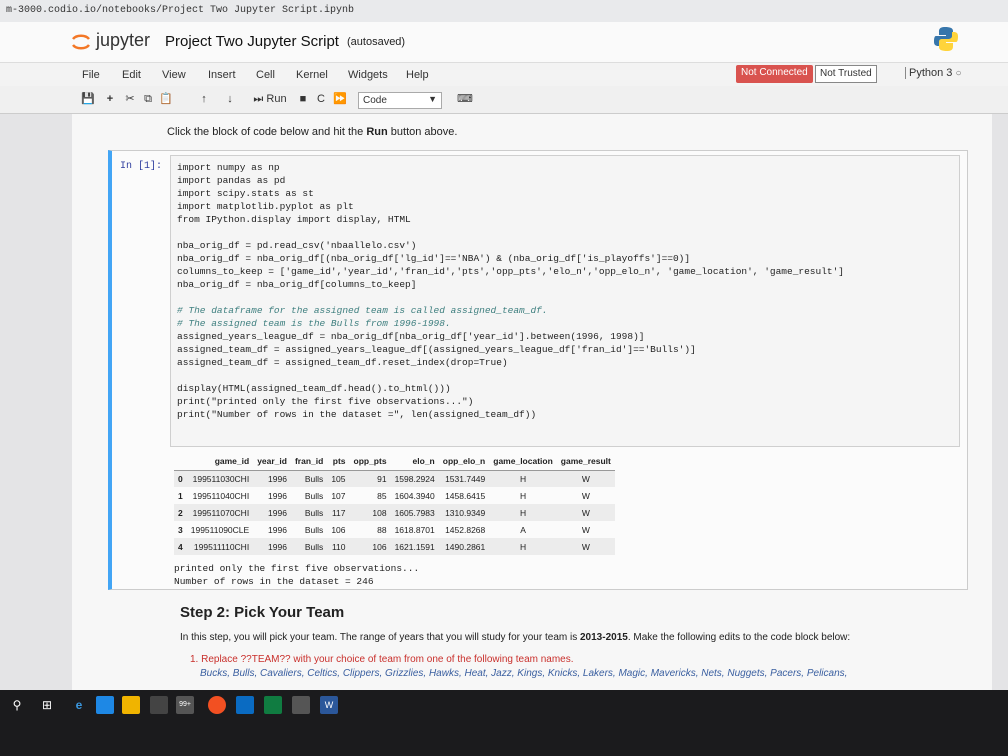 Image resolution: width=1008 pixels, height=756 pixels. Describe the element at coordinates (79, 705) in the screenshot. I see `edge-icon: e` at that location.